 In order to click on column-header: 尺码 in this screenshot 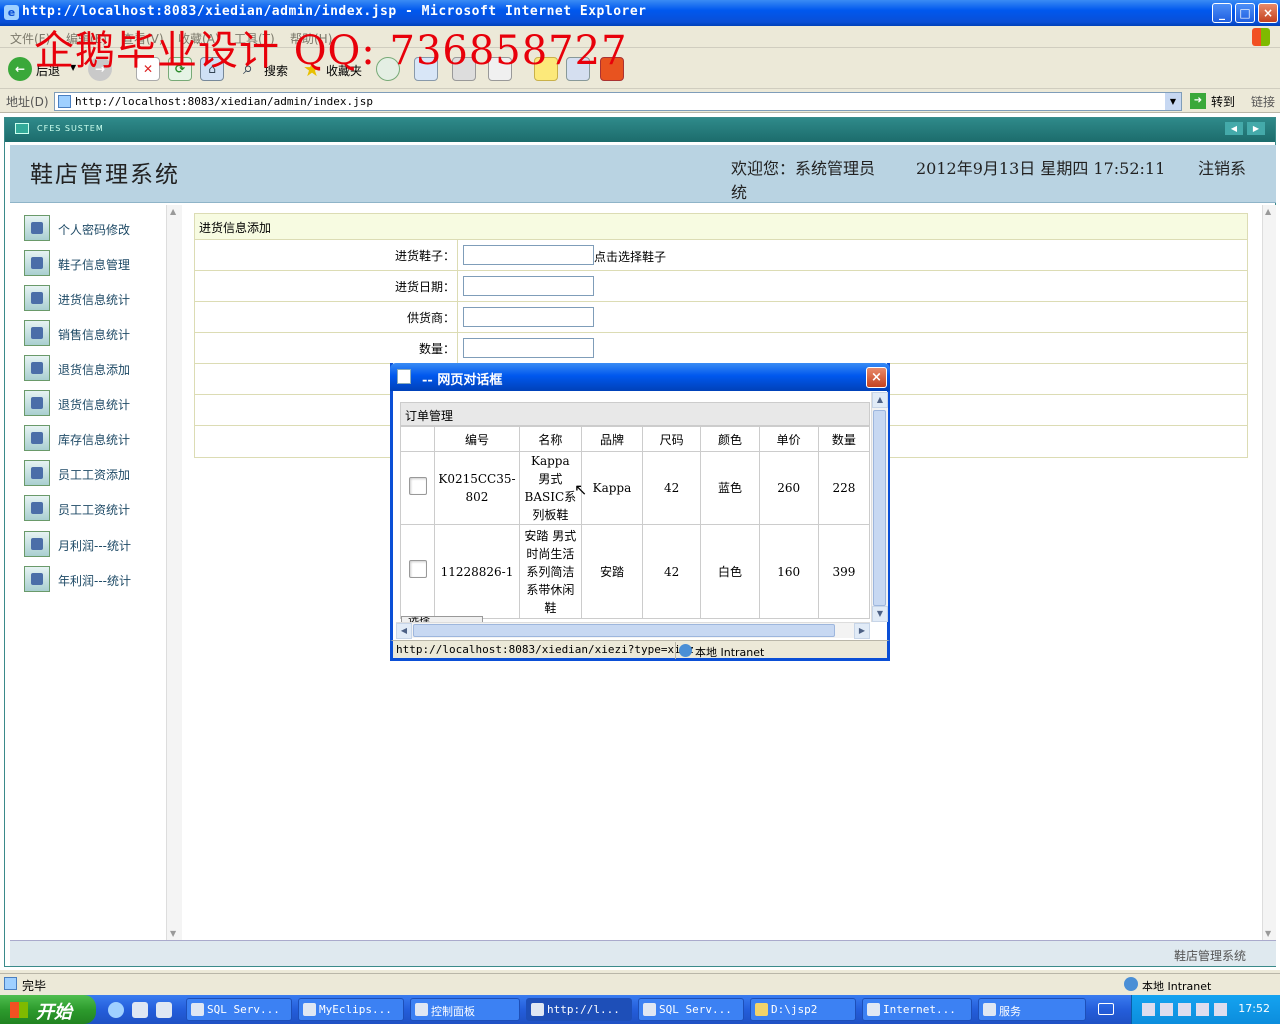, I will do `click(671, 439)`.